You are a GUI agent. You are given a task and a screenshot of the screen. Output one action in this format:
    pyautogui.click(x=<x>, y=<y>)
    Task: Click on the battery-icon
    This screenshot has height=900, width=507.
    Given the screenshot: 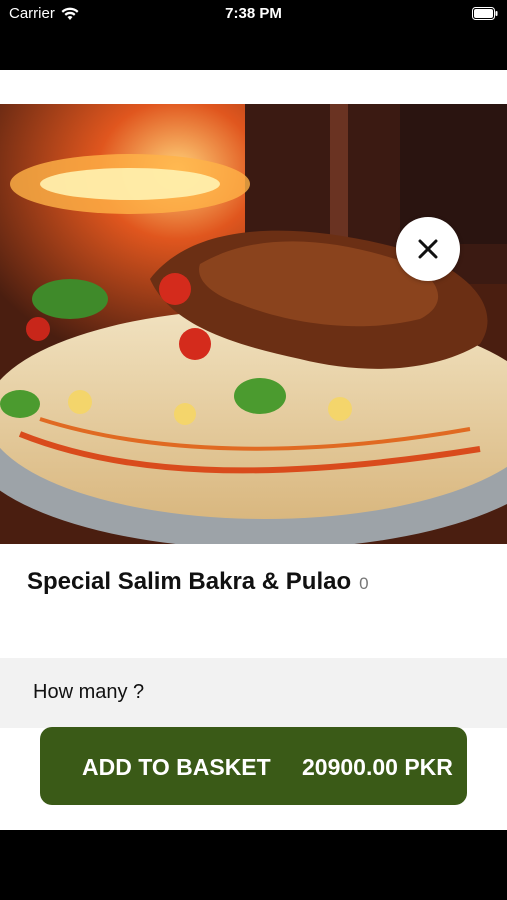 What is the action you would take?
    pyautogui.click(x=485, y=13)
    